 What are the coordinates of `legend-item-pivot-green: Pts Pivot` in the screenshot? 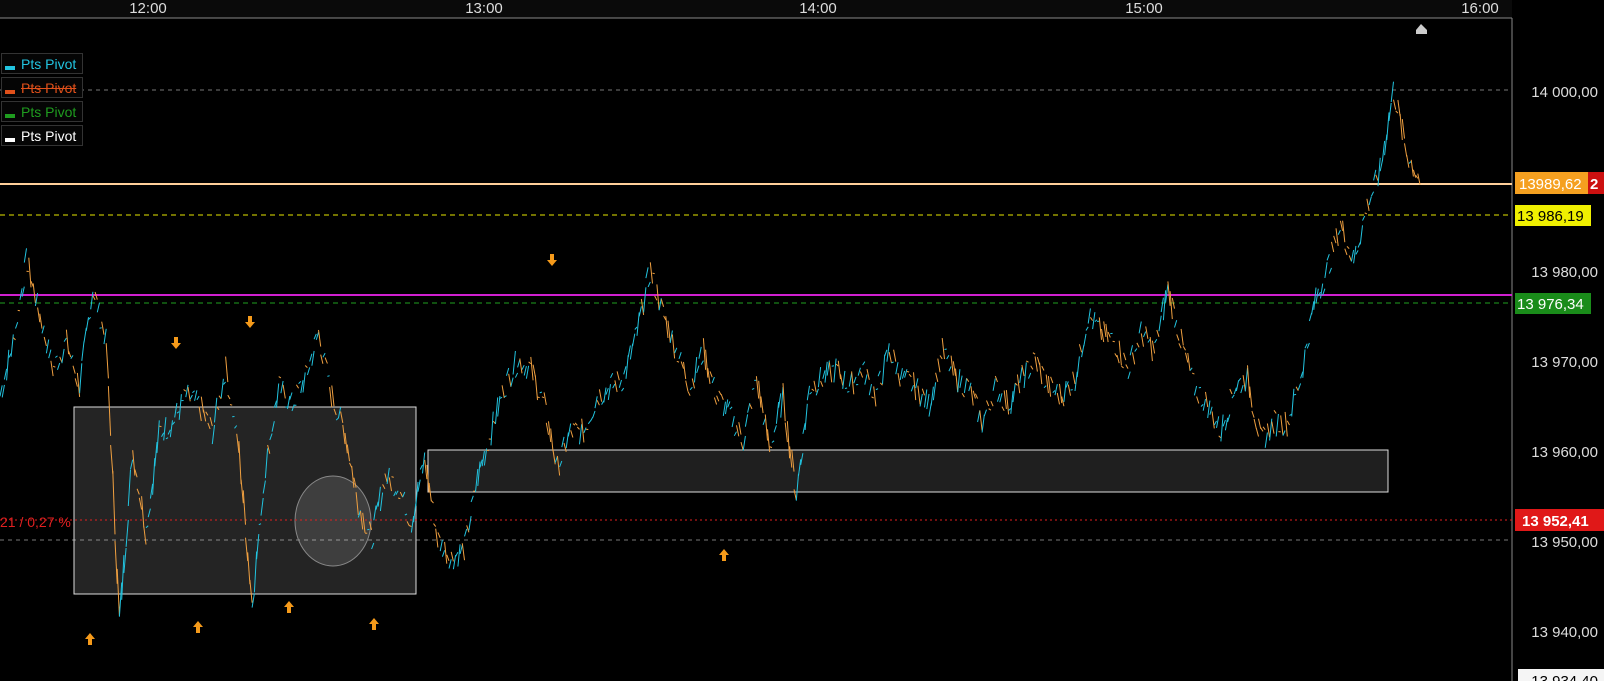 It's located at (42, 111).